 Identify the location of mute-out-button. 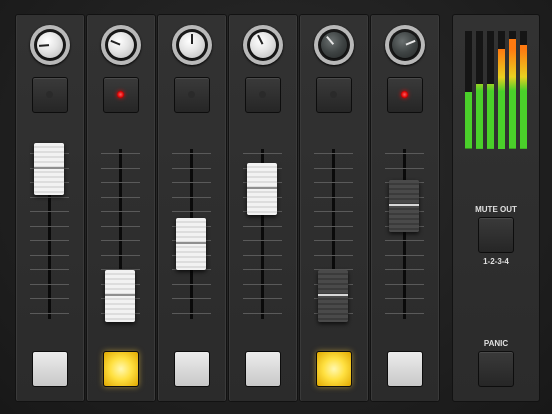
(496, 235).